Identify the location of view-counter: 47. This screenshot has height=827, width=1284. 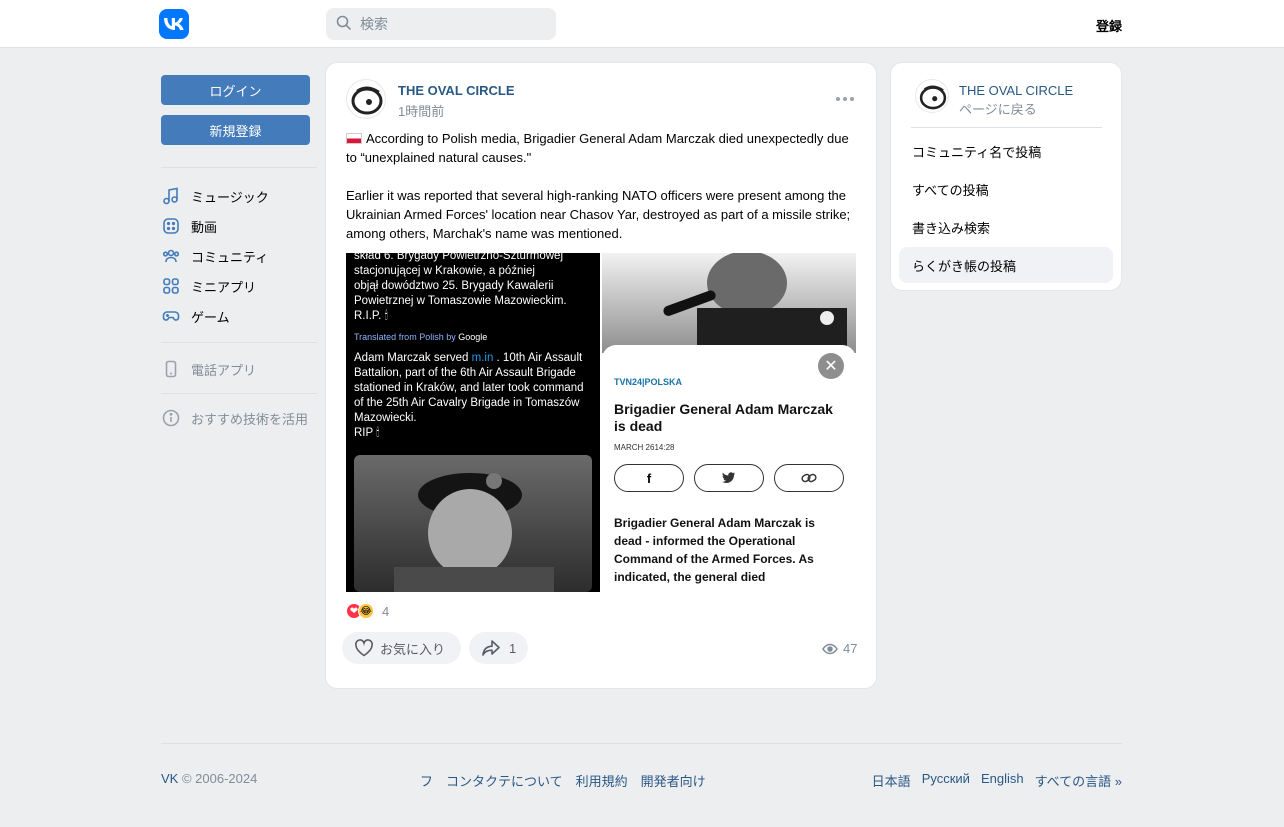
(839, 648).